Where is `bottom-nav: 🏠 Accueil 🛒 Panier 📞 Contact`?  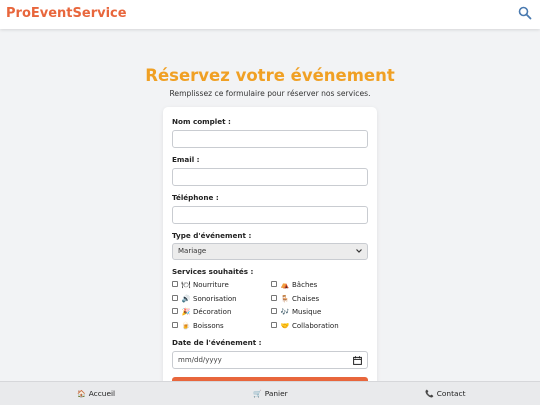
bottom-nav: 🏠 Accueil 🛒 Panier 📞 Contact is located at coordinates (270, 393).